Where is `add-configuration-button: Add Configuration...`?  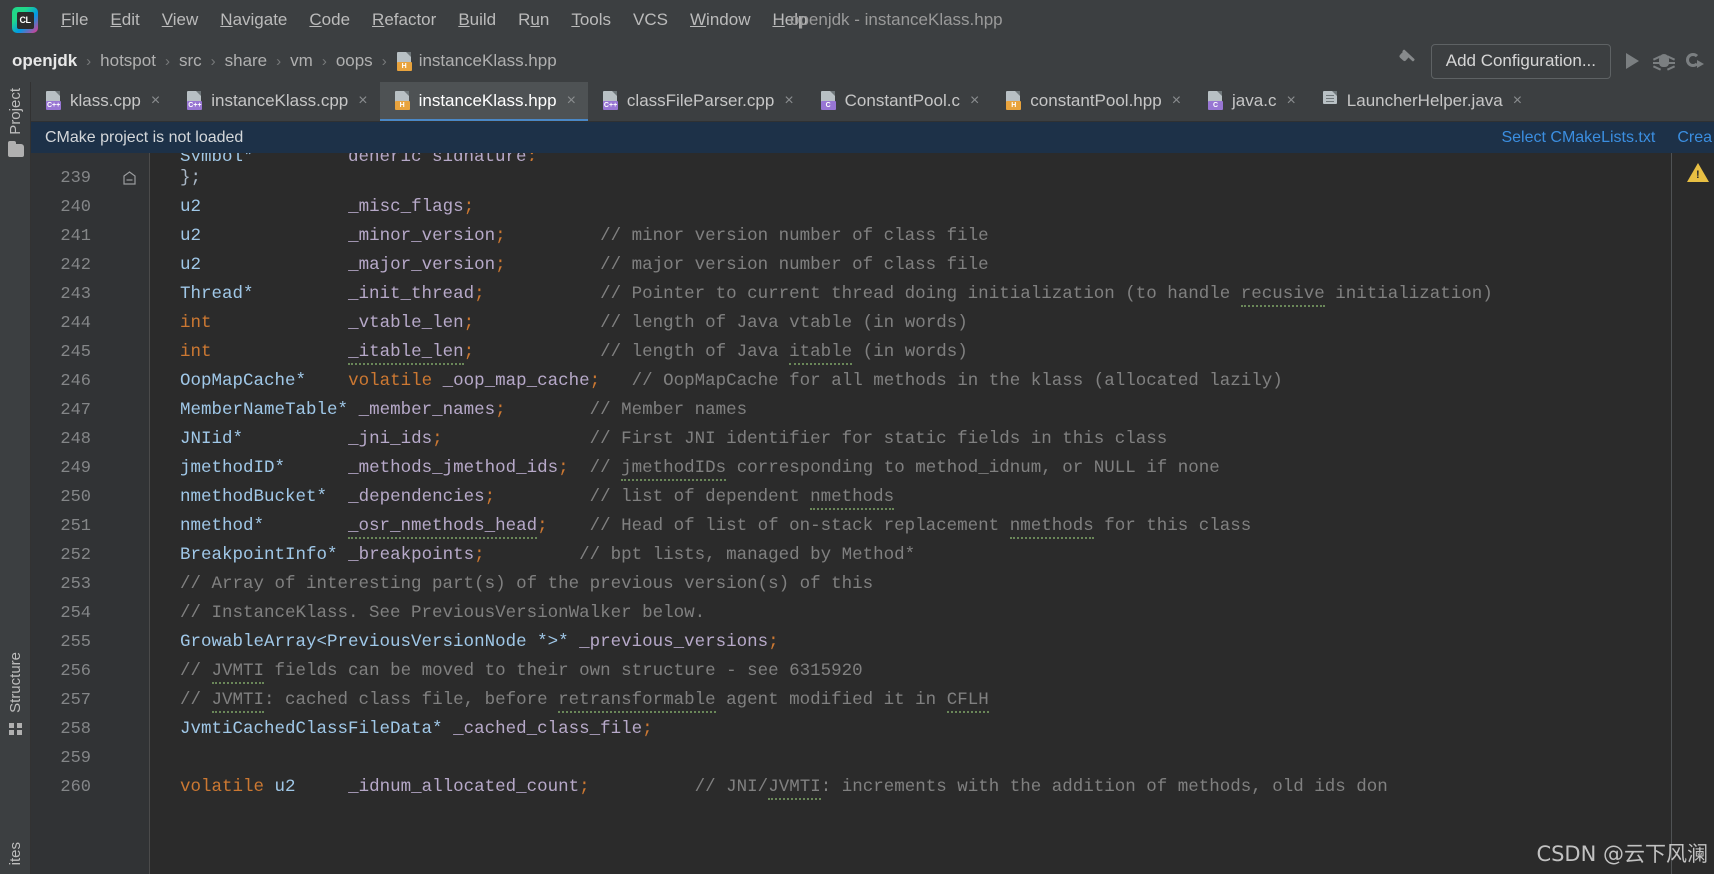
add-configuration-button: Add Configuration... is located at coordinates (1520, 61).